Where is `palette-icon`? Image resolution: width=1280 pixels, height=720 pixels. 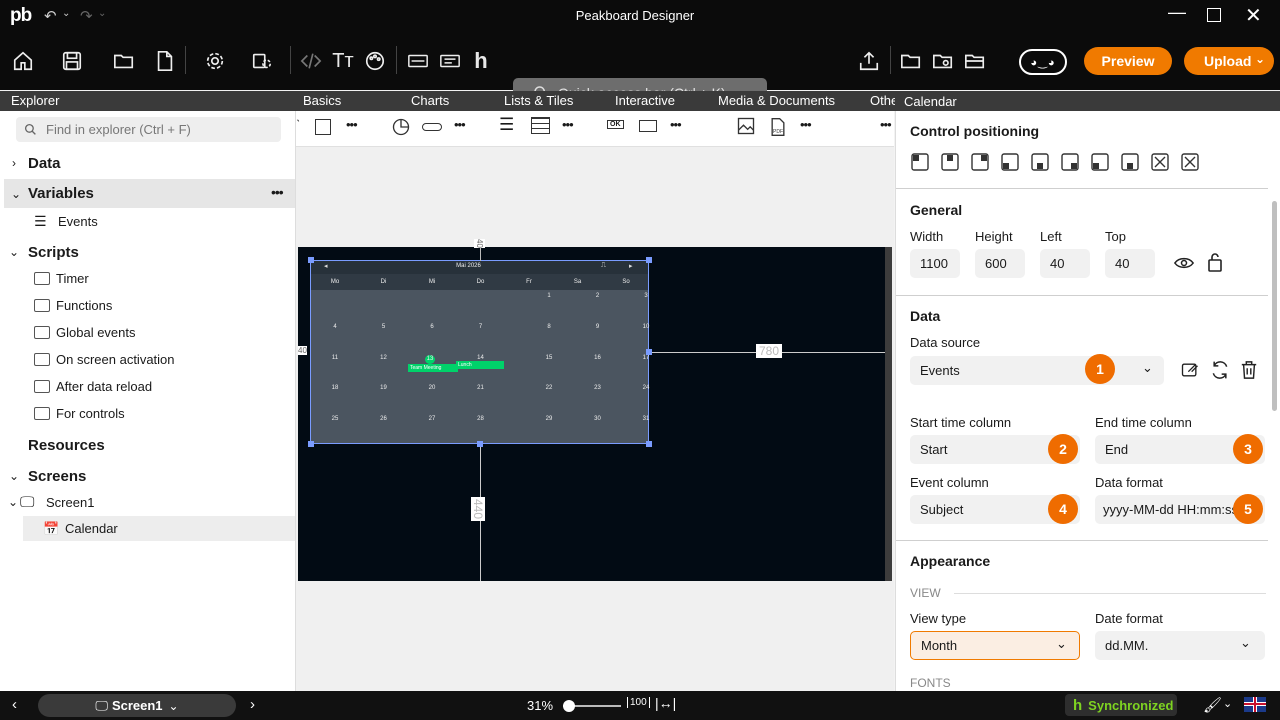 palette-icon is located at coordinates (375, 61).